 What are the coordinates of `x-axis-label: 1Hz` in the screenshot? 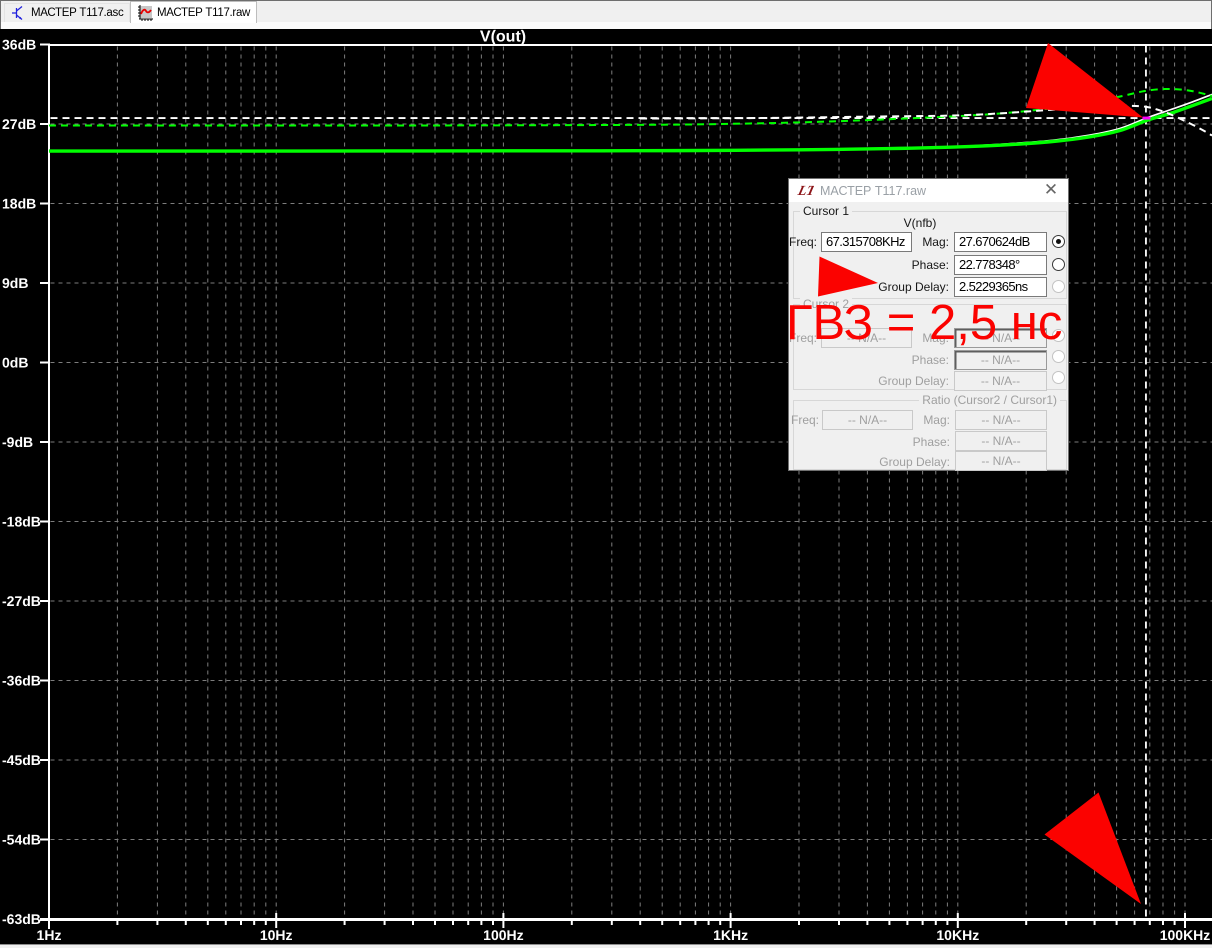 It's located at (49, 935).